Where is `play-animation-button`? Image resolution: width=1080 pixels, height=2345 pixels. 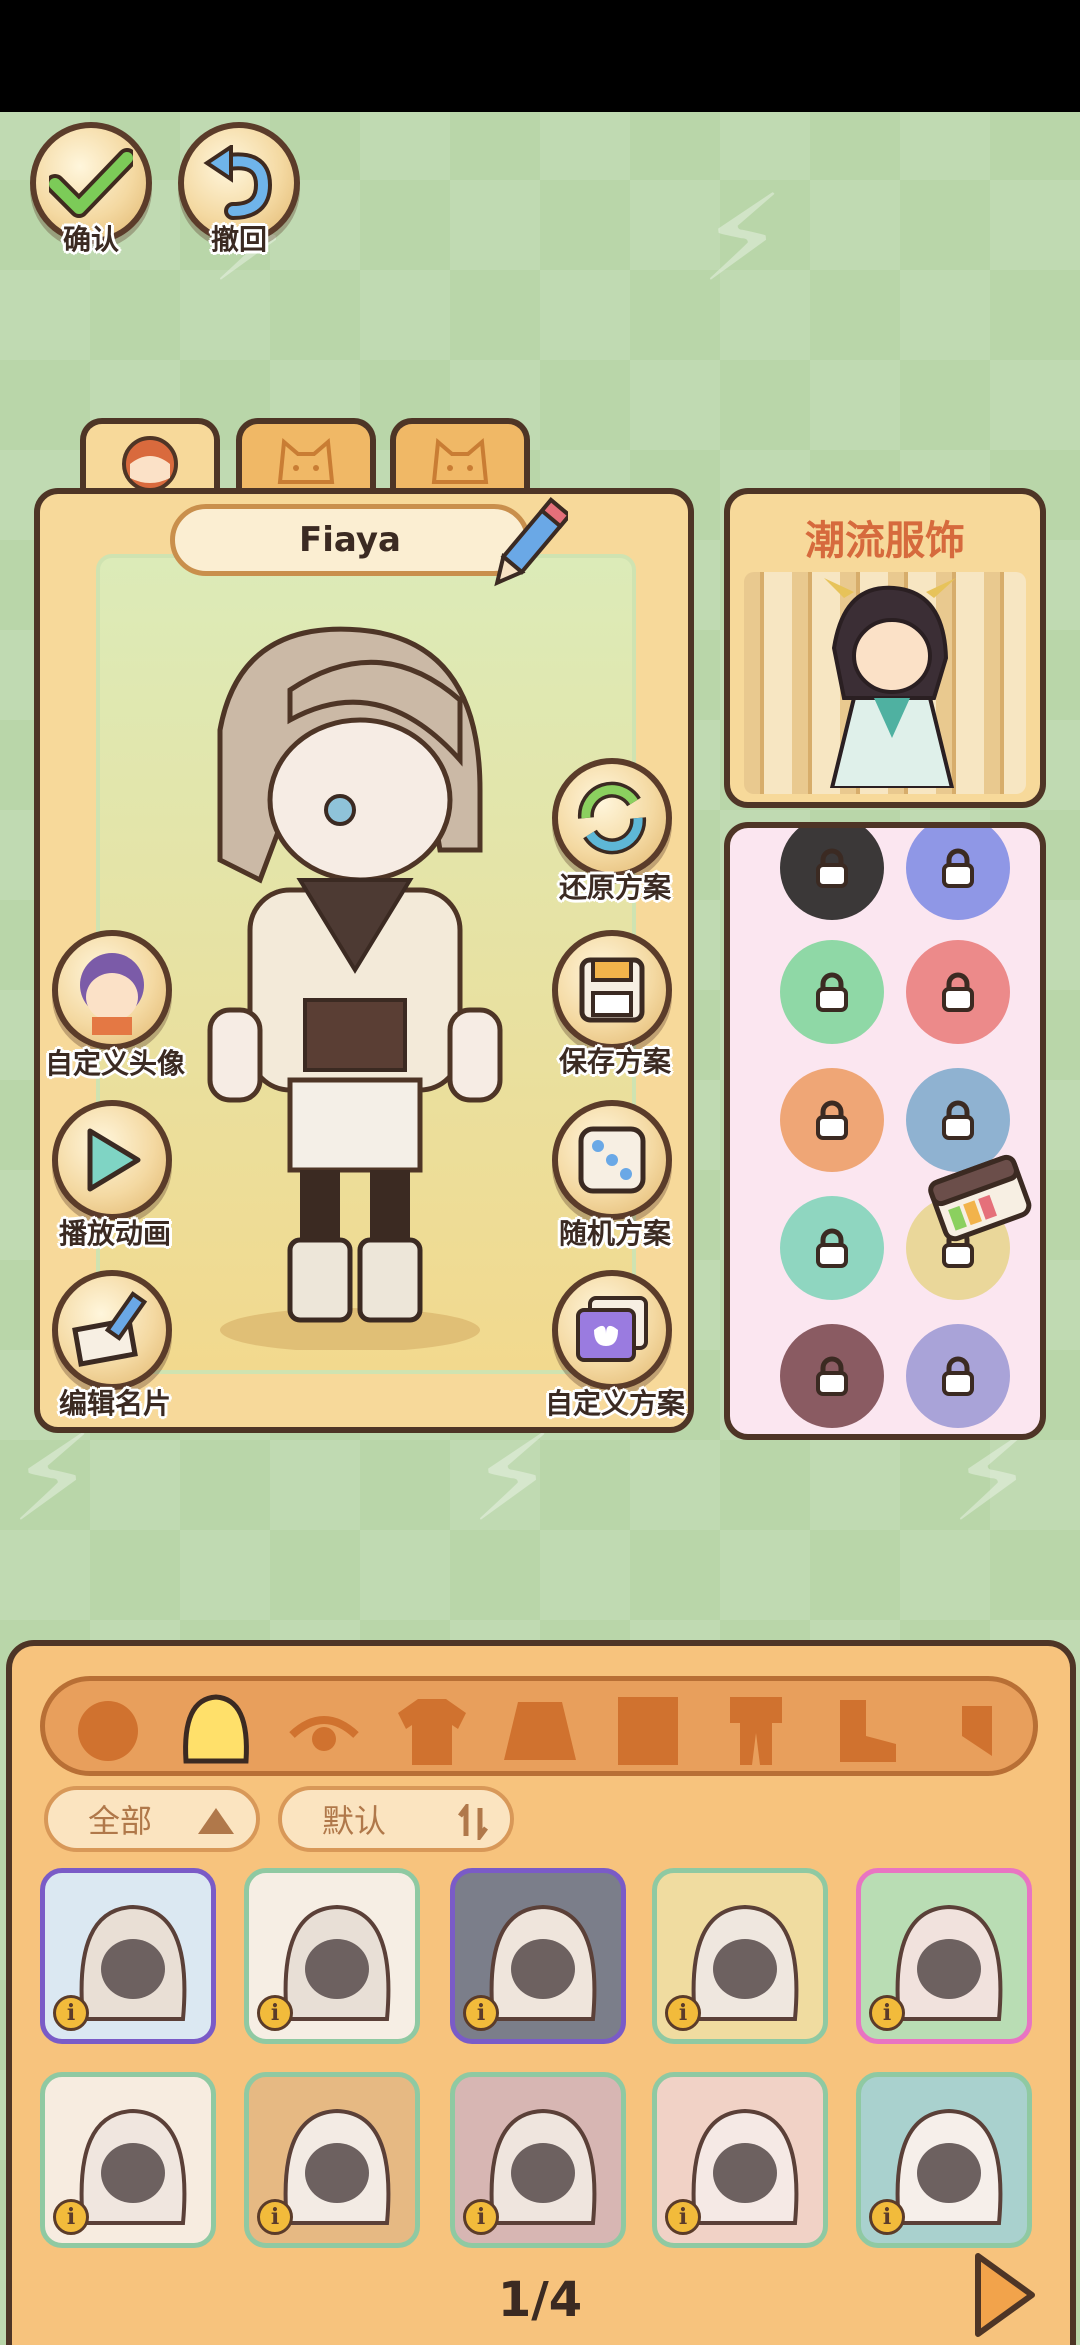
play-animation-button is located at coordinates (112, 1160).